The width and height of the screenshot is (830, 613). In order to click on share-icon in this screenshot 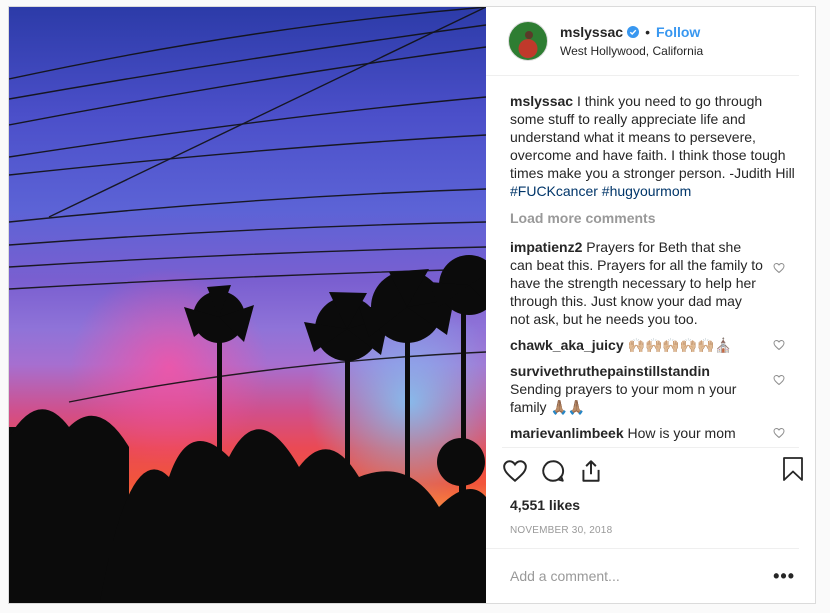, I will do `click(591, 471)`.